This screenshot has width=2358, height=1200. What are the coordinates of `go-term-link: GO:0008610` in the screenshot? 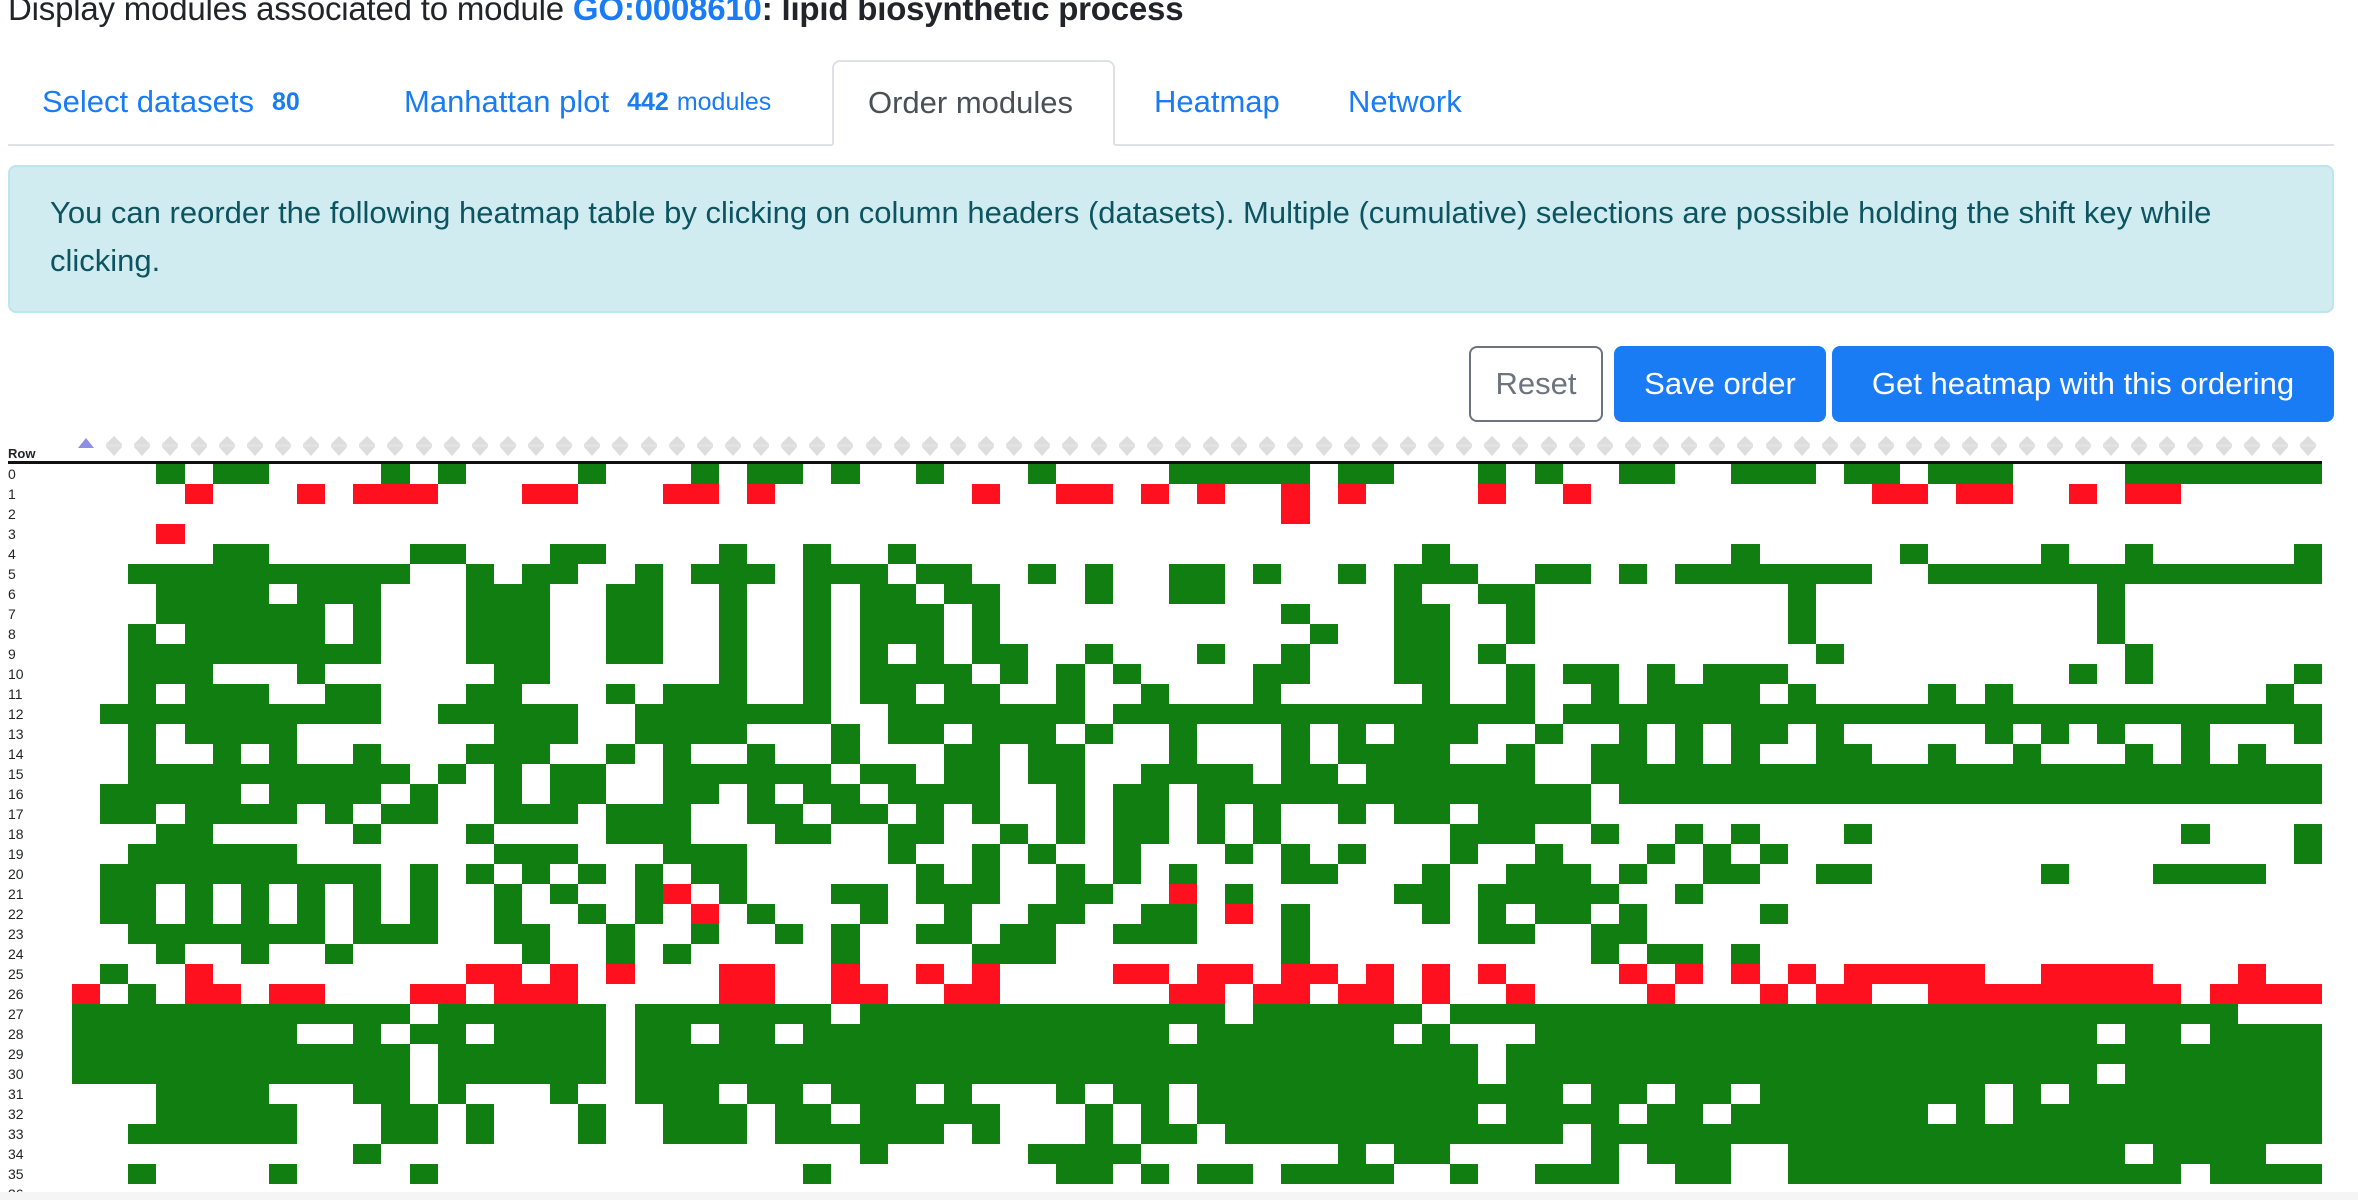 It's located at (667, 13).